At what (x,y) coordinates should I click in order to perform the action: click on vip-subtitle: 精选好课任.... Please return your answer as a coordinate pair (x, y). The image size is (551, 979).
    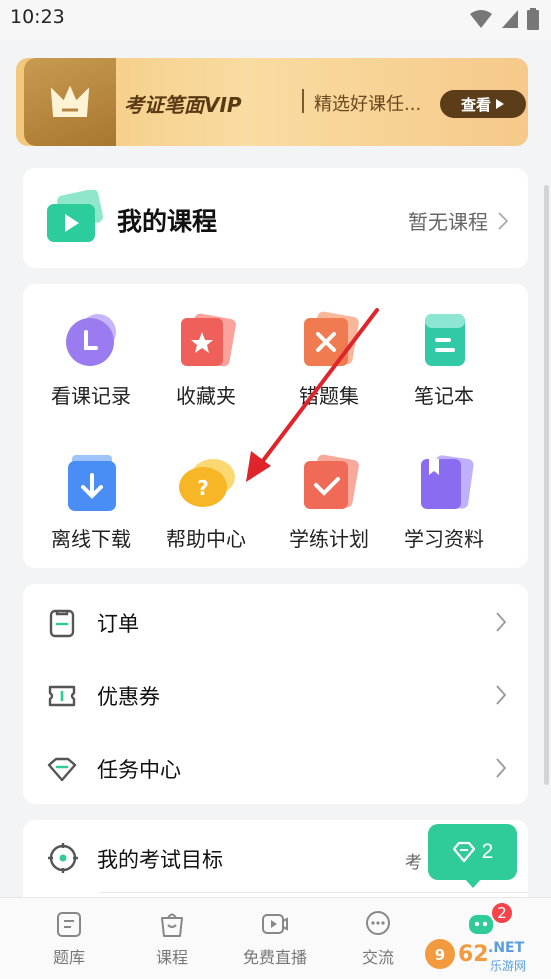
    Looking at the image, I should click on (368, 104).